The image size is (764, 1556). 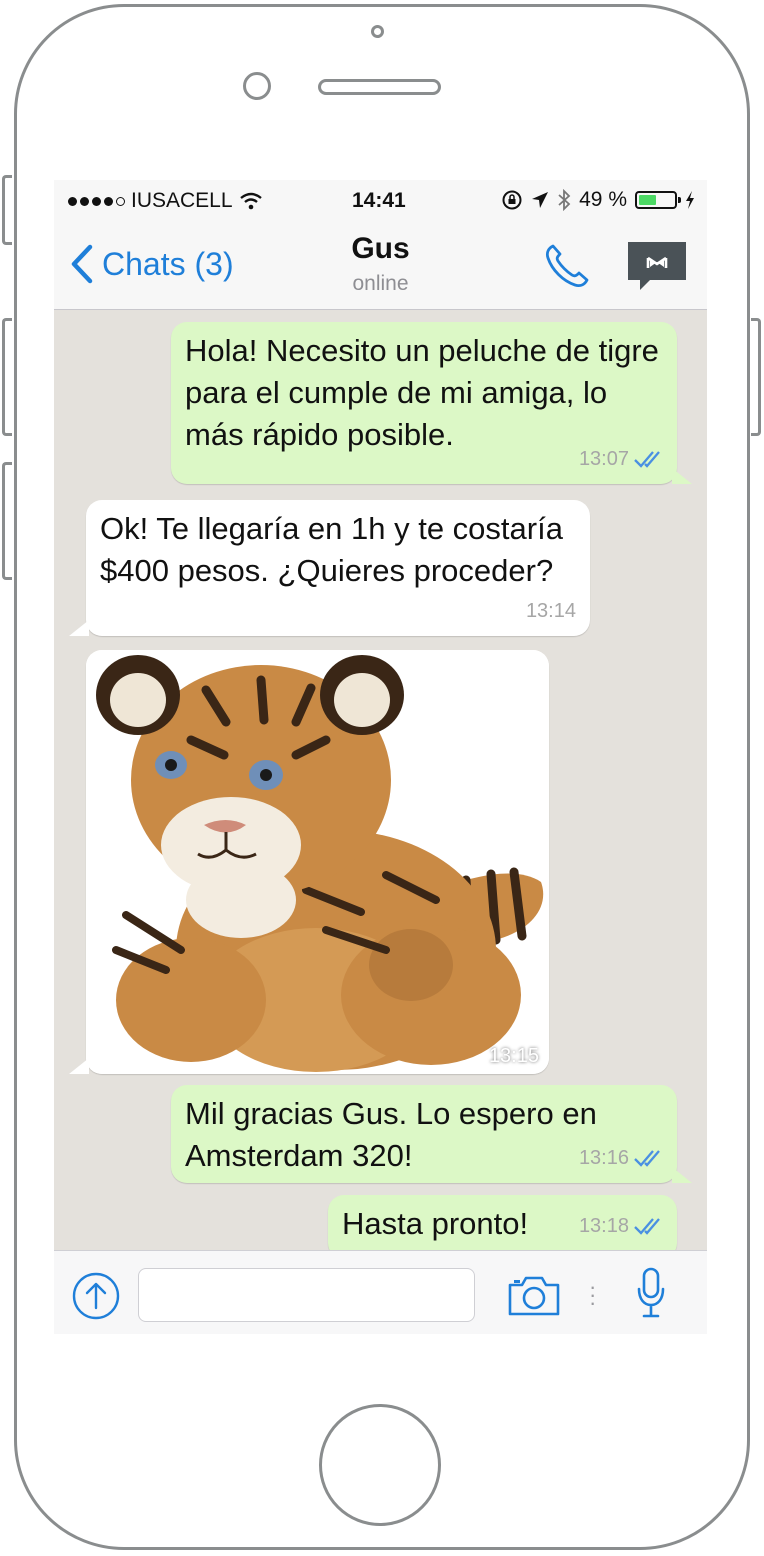 I want to click on chat-header: Chats (3) Gus online, so click(x=380, y=265).